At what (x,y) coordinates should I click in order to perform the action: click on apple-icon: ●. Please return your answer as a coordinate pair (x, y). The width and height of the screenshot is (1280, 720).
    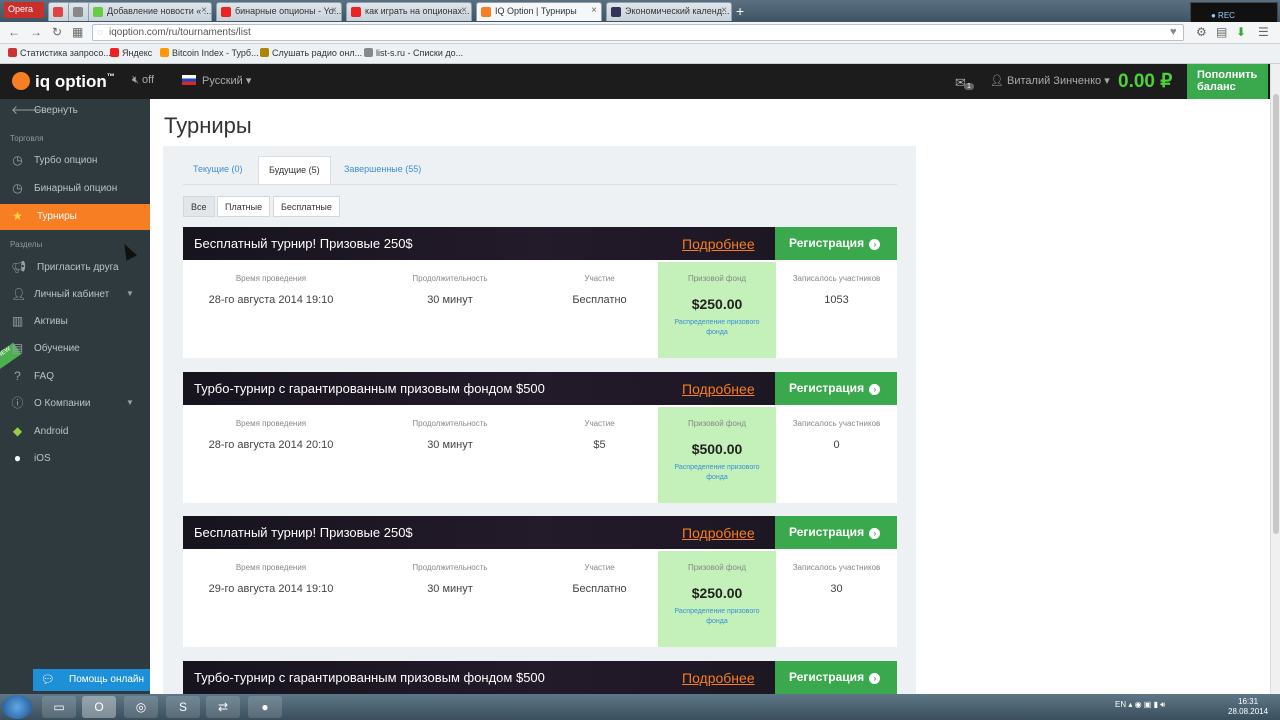
    Looking at the image, I should click on (17, 458).